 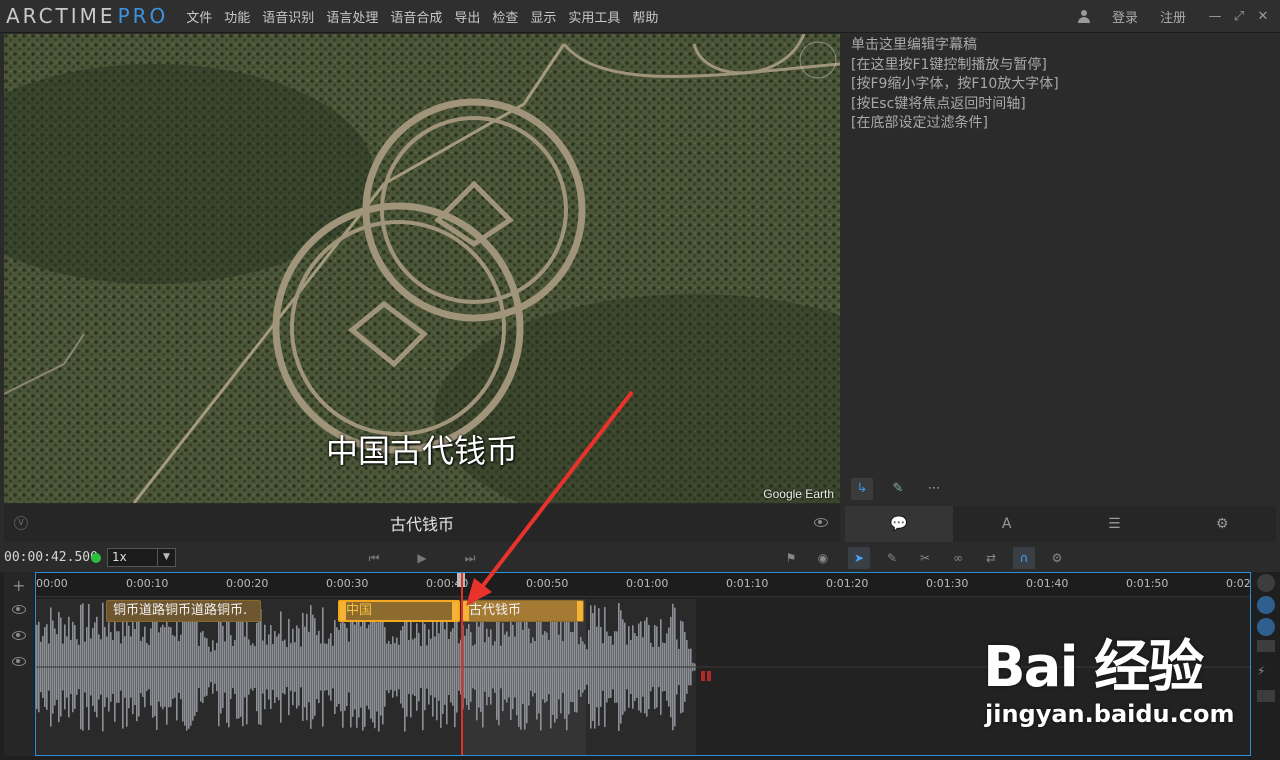 What do you see at coordinates (1024, 558) in the screenshot?
I see `magnet-icon: ∩` at bounding box center [1024, 558].